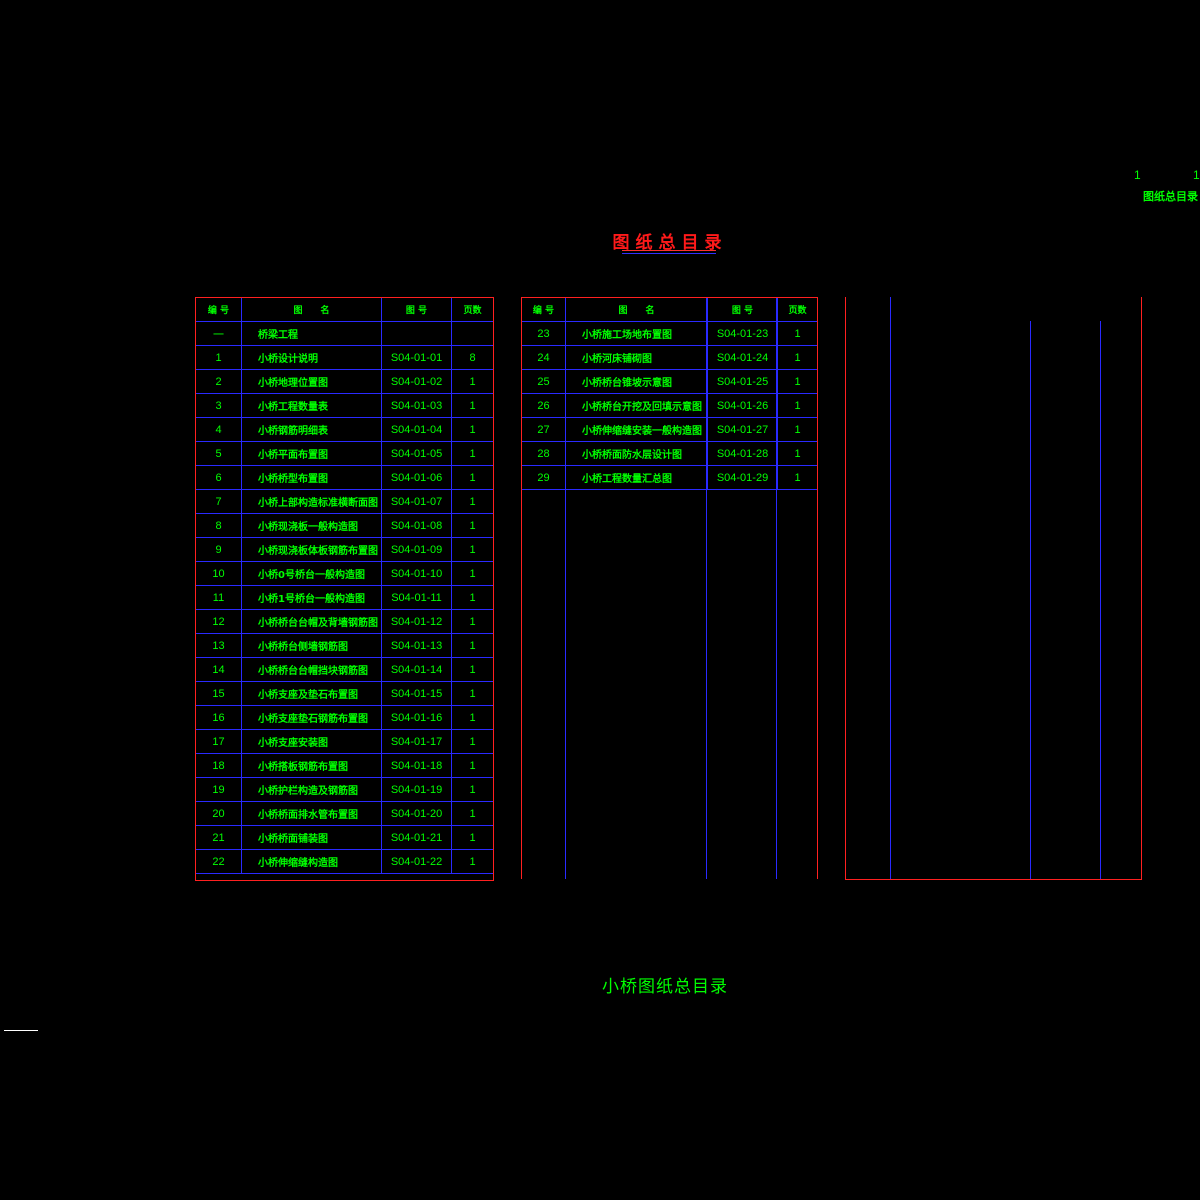  I want to click on row-number: 24, so click(543, 357).